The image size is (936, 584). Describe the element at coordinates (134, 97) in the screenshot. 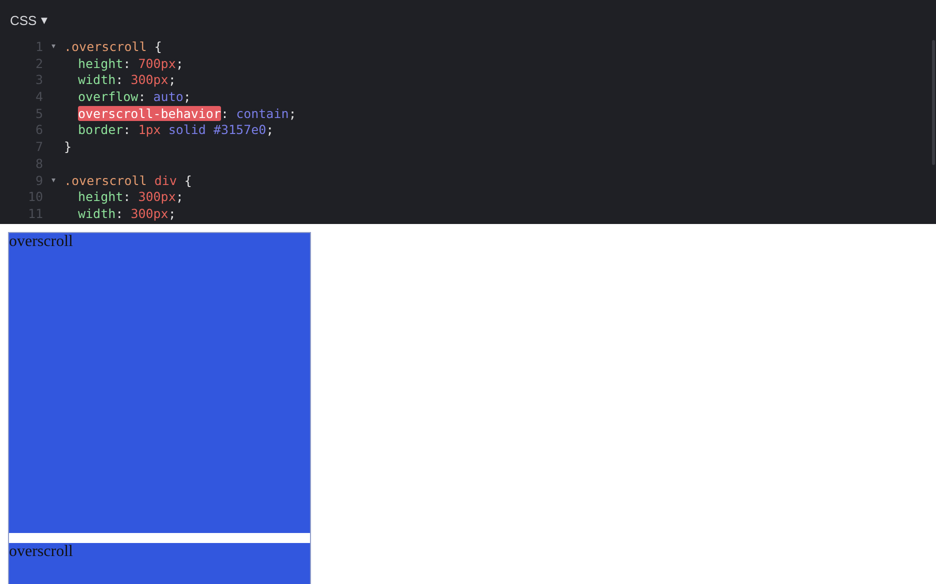

I see `code-line: overflow: auto;` at that location.